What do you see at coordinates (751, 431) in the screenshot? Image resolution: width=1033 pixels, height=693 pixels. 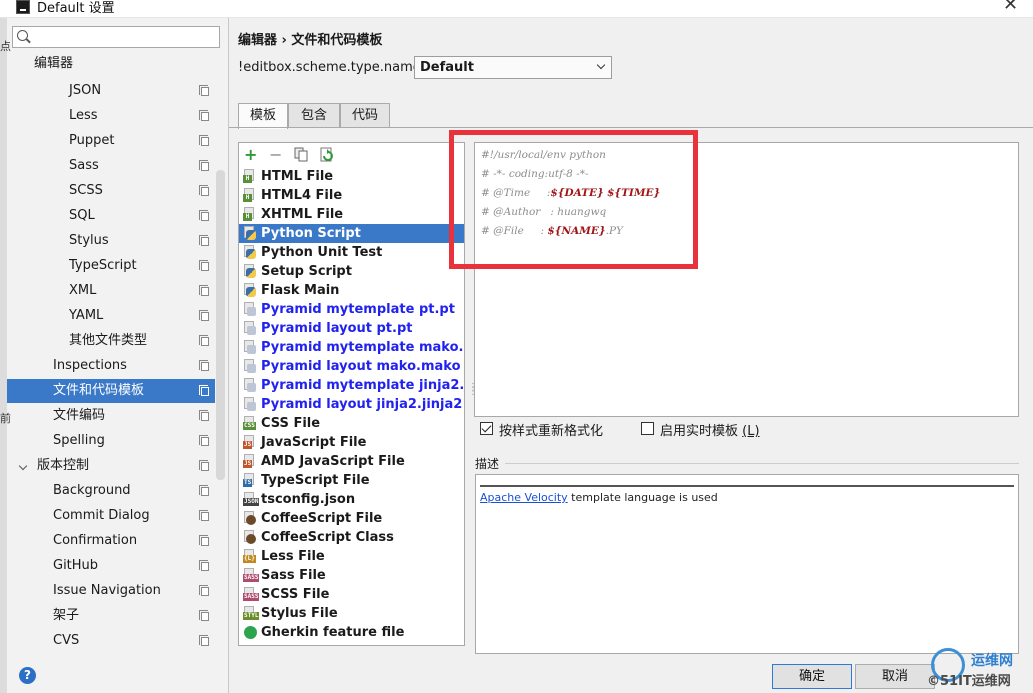 I see `live-templates-shortcut: (L)` at bounding box center [751, 431].